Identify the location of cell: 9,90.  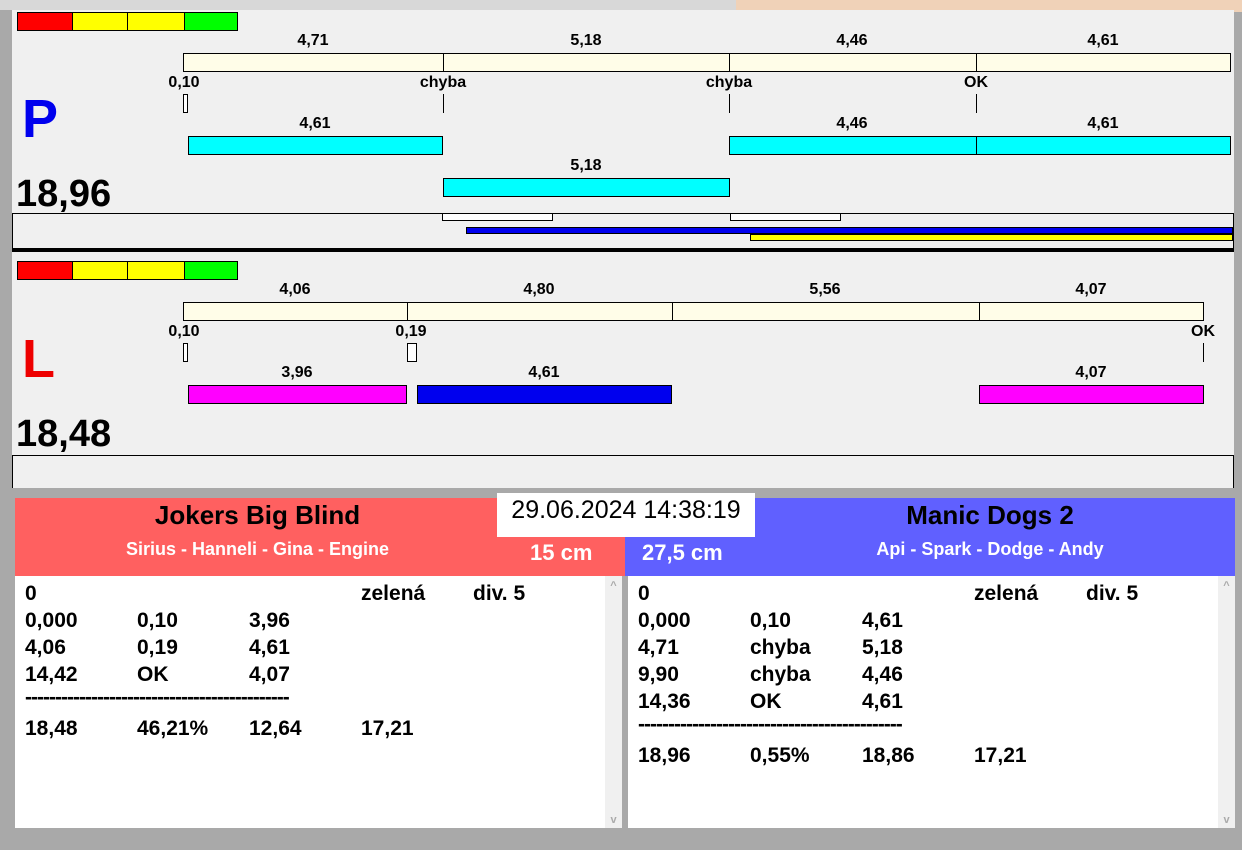
(658, 674).